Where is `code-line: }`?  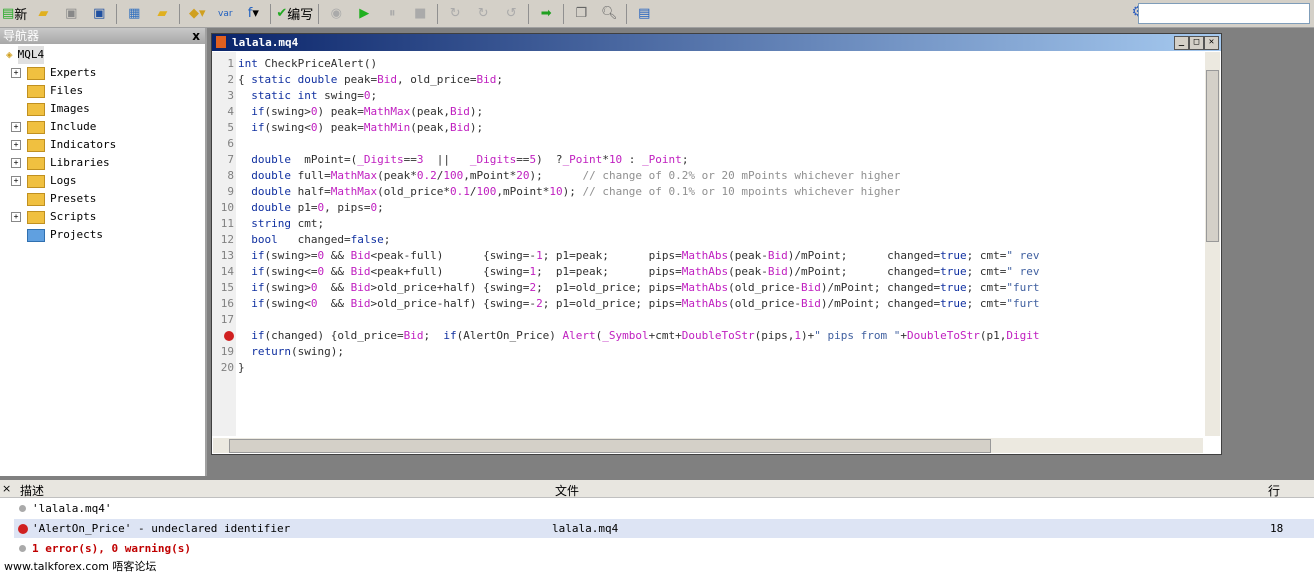
code-line: } is located at coordinates (721, 368).